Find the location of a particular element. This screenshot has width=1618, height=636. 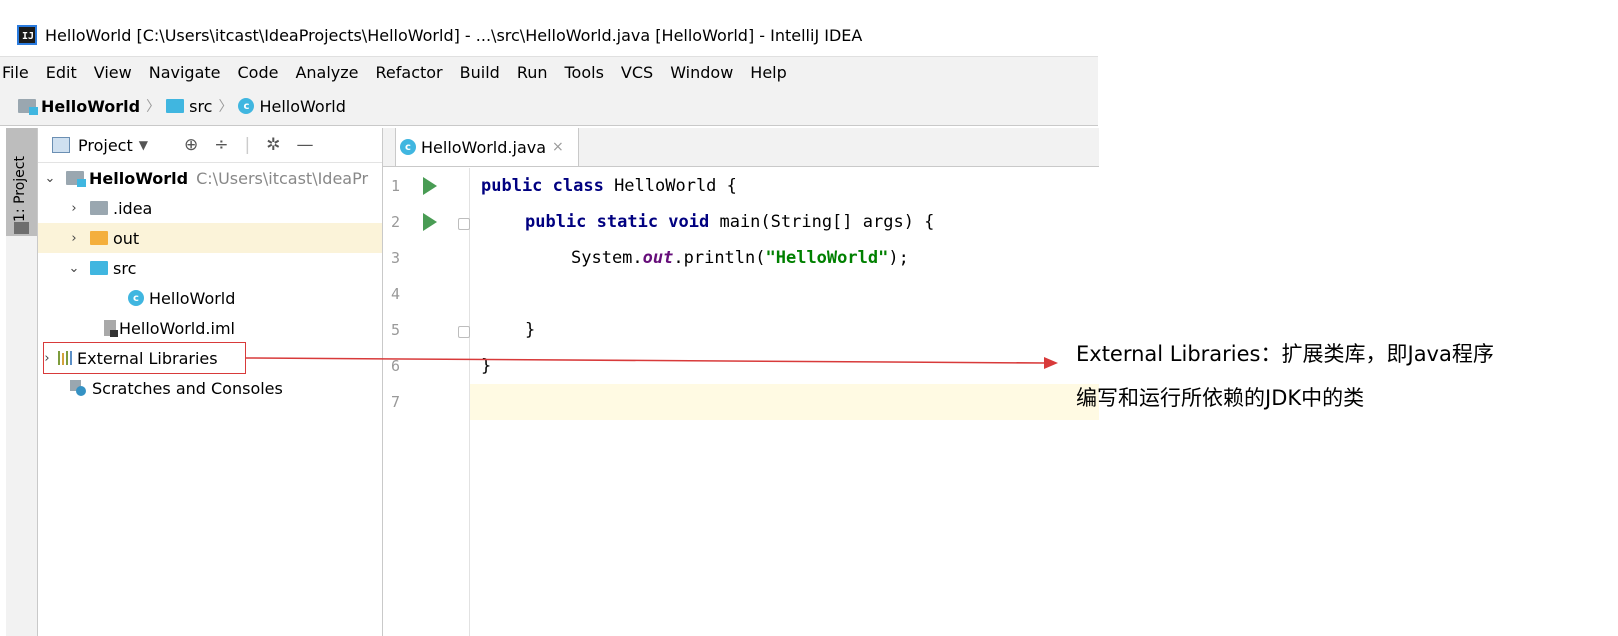

annotation-line-1: External Libraries：扩展类库，即Java程序 is located at coordinates (1285, 354).